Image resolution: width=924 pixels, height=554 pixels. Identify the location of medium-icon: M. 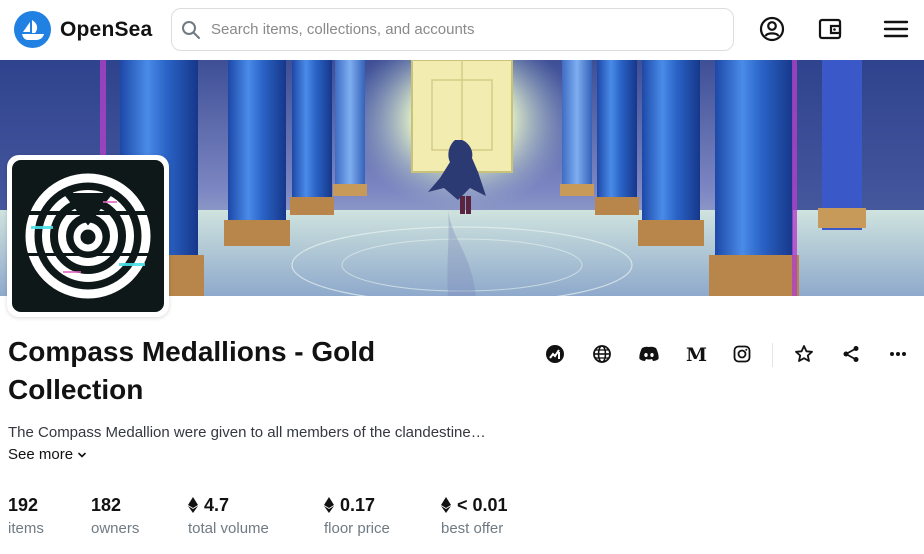
(696, 354).